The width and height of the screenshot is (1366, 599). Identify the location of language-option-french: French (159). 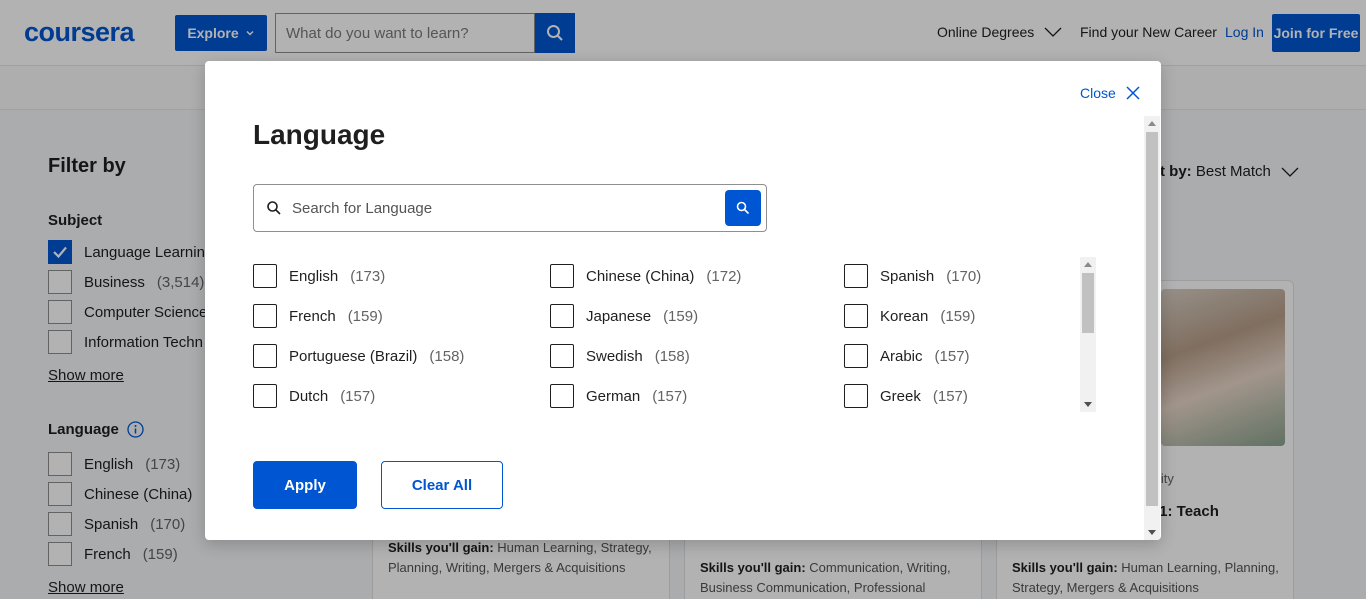
(318, 316).